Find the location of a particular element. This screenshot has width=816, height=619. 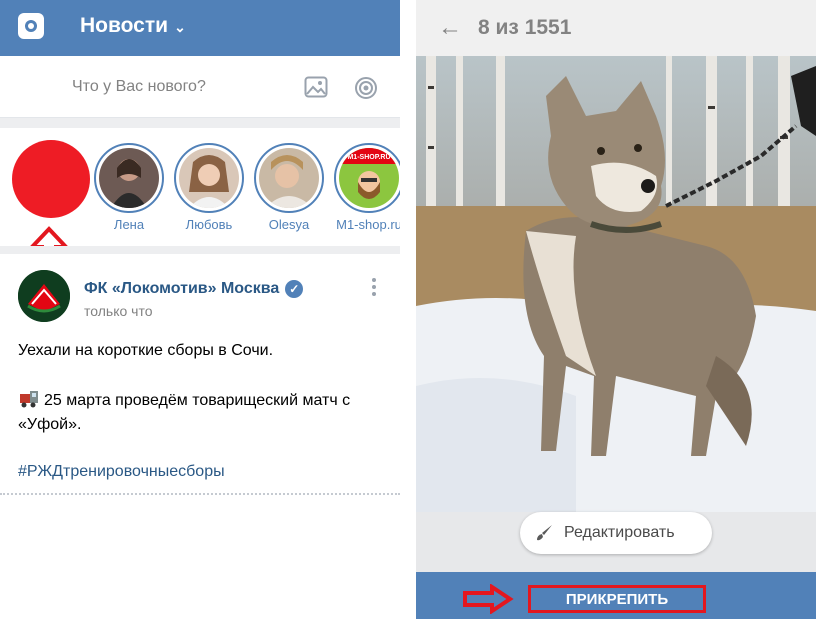

train-emoji-icon is located at coordinates (29, 399).